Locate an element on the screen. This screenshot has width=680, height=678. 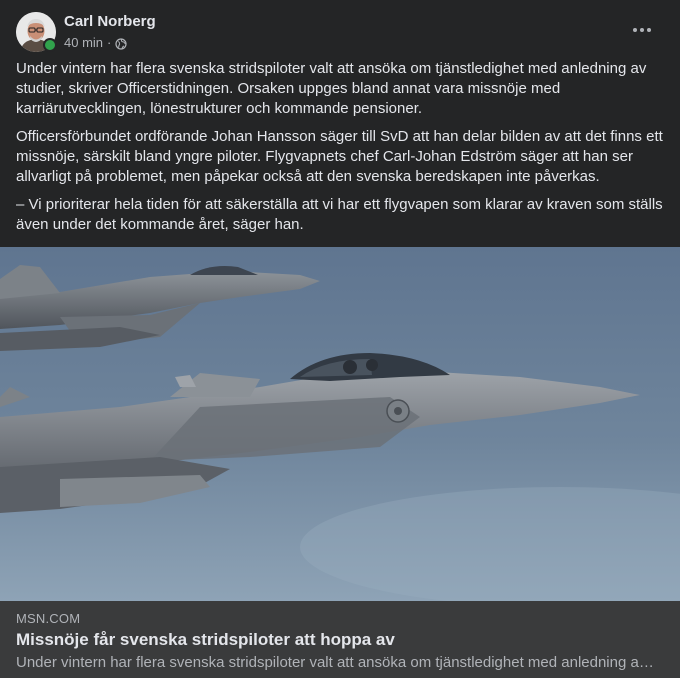
globe-icon is located at coordinates (121, 43).